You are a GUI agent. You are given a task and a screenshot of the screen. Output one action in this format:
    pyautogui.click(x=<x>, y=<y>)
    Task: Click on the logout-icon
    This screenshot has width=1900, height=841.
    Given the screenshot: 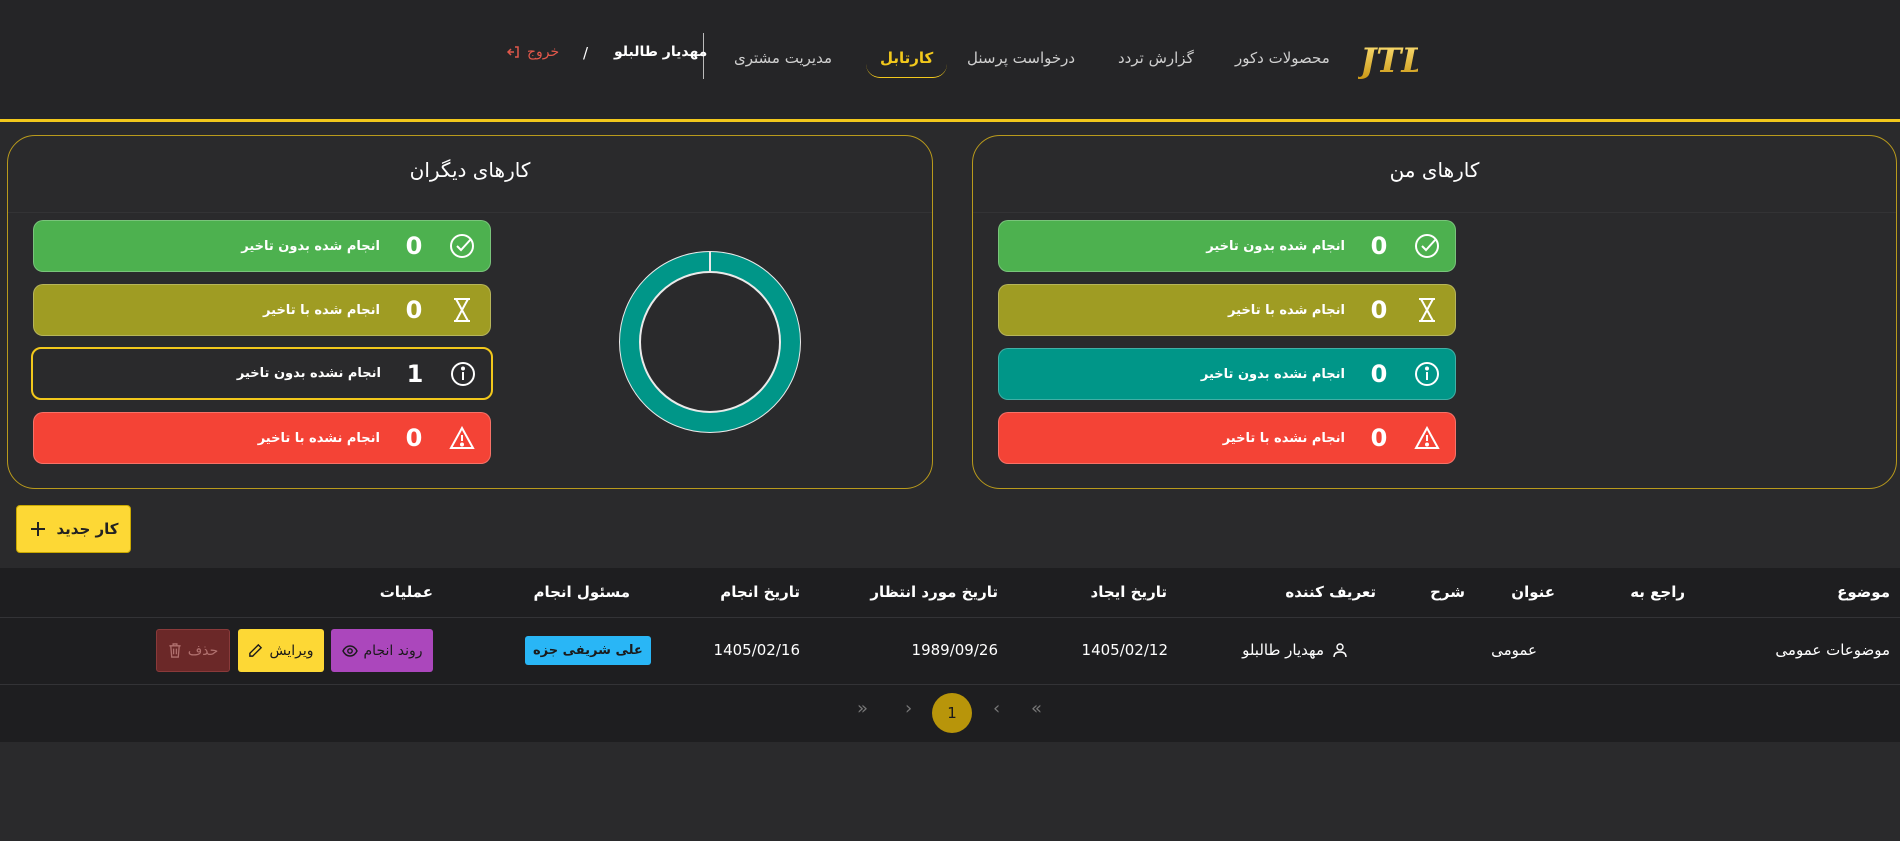 What is the action you would take?
    pyautogui.click(x=512, y=52)
    